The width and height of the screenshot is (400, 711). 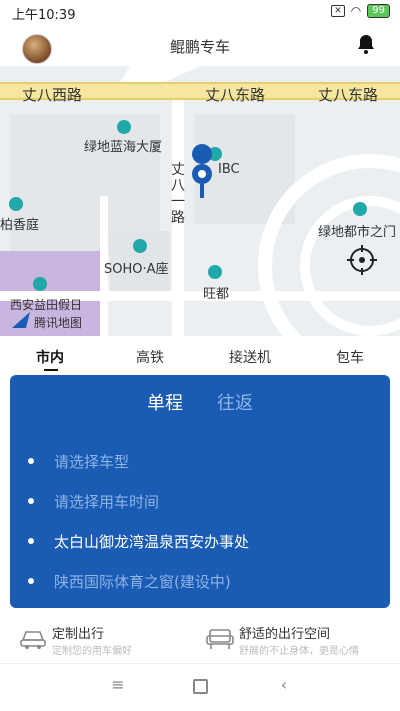 I want to click on poi-label: 绿地蓝海大厦, so click(x=123, y=147).